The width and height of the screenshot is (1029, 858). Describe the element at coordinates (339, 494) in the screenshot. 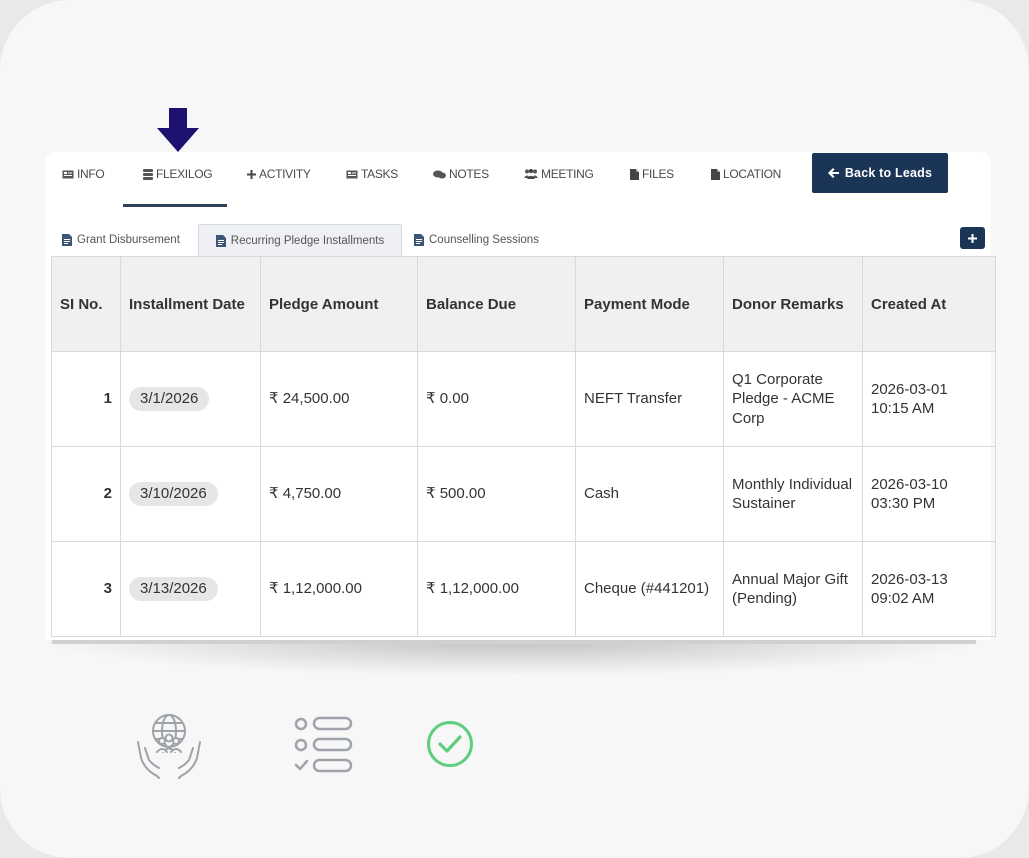

I see `pledge-amount: ₹ 4,750.00` at that location.